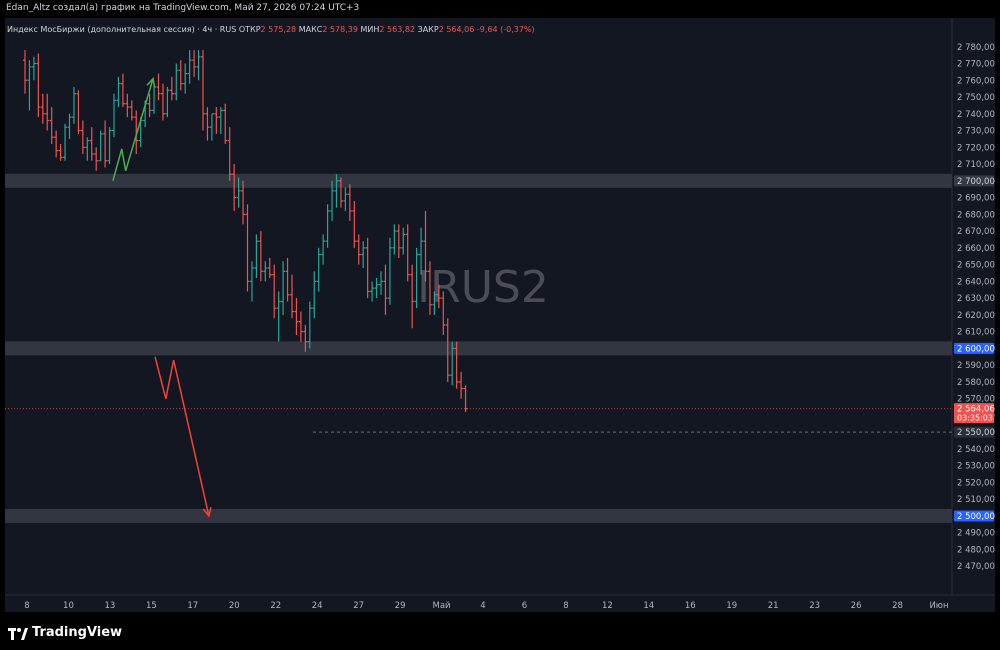 This screenshot has width=1000, height=650. I want to click on x-tick-label: 4, so click(482, 606).